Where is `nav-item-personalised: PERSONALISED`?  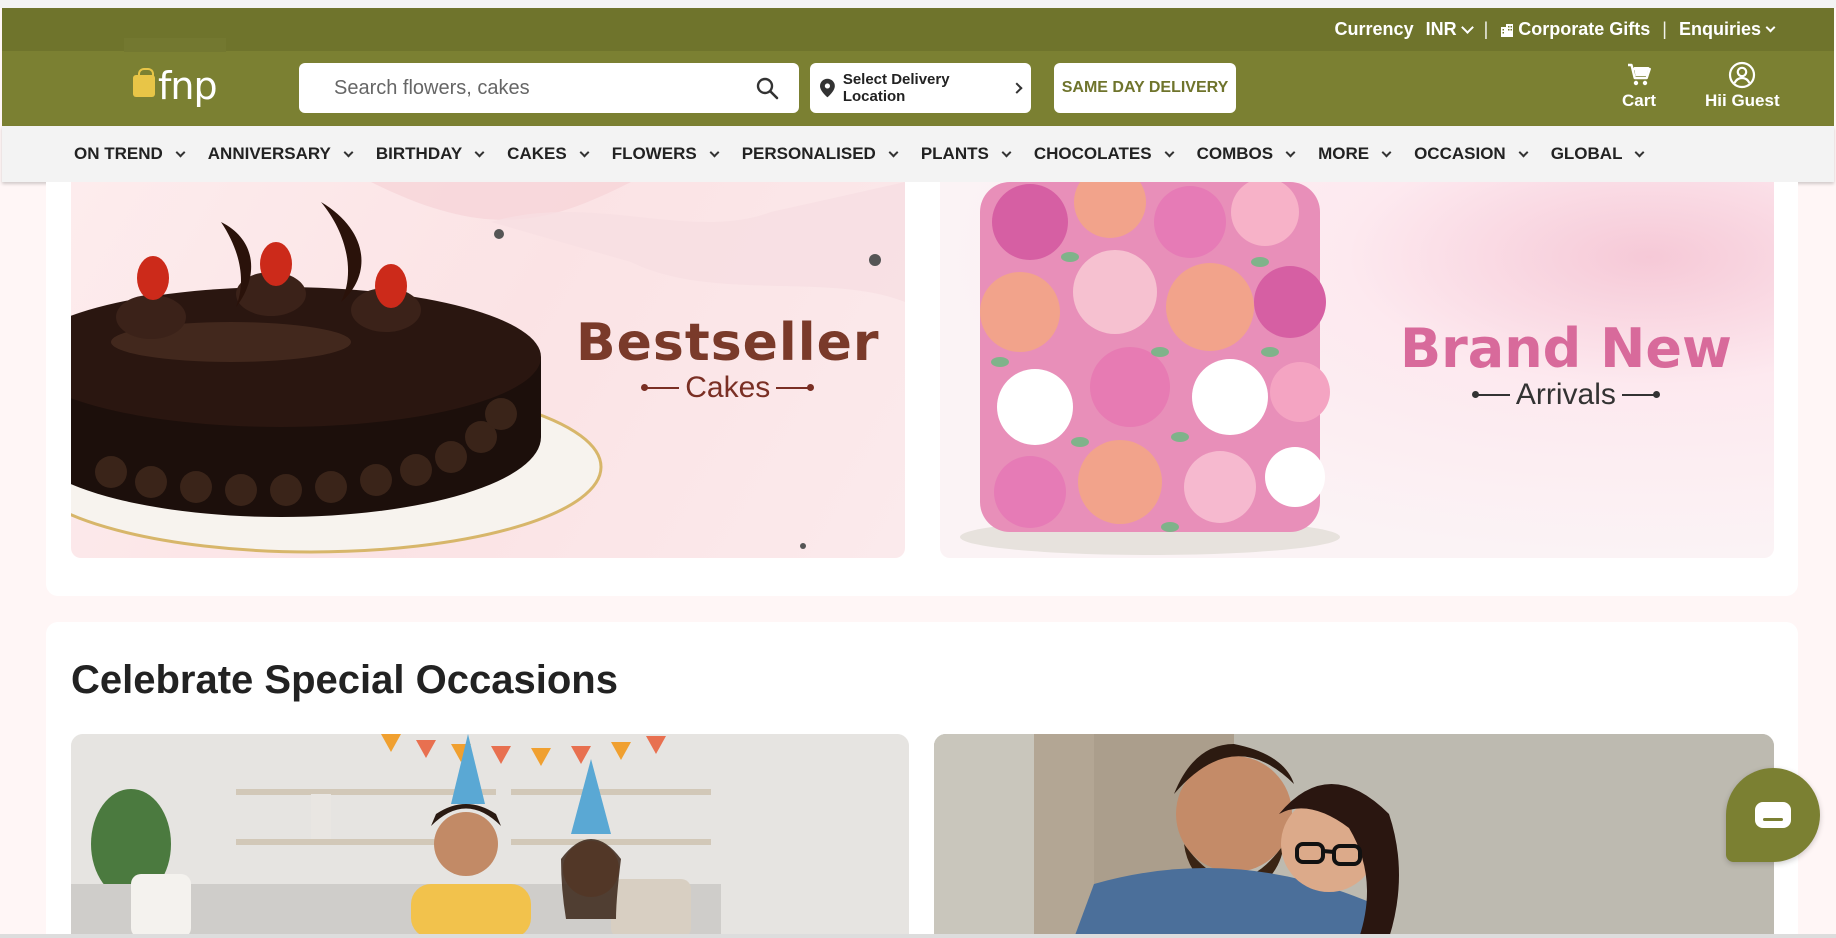
nav-item-personalised: PERSONALISED is located at coordinates (820, 154).